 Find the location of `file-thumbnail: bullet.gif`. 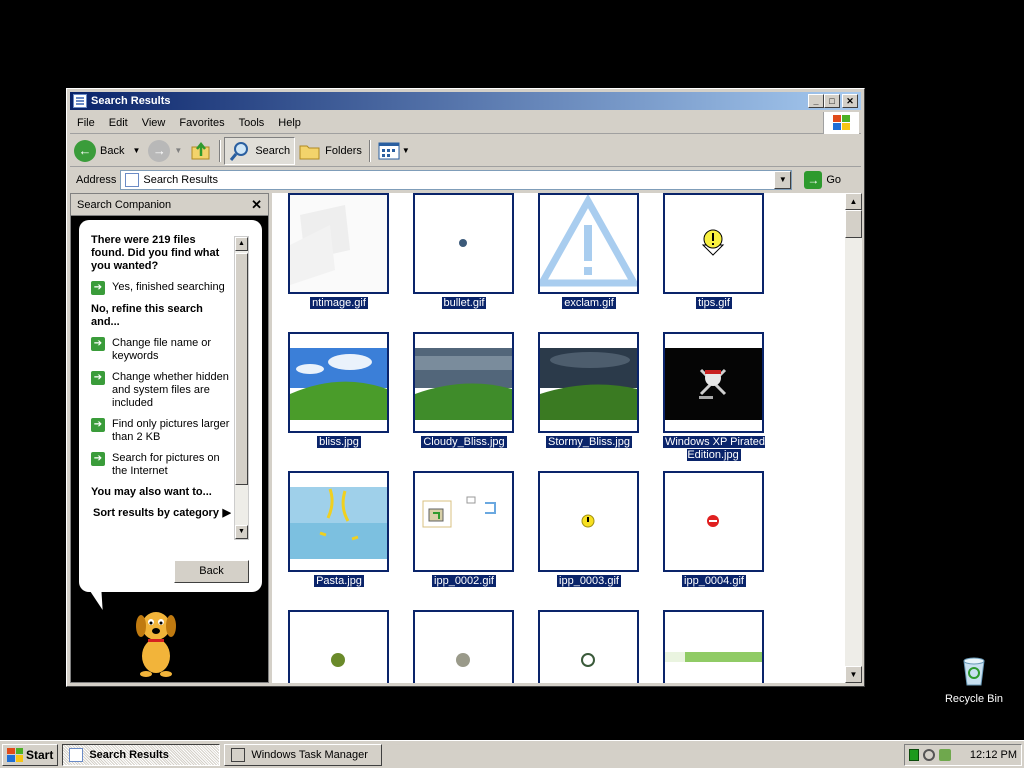

file-thumbnail: bullet.gif is located at coordinates (464, 260).